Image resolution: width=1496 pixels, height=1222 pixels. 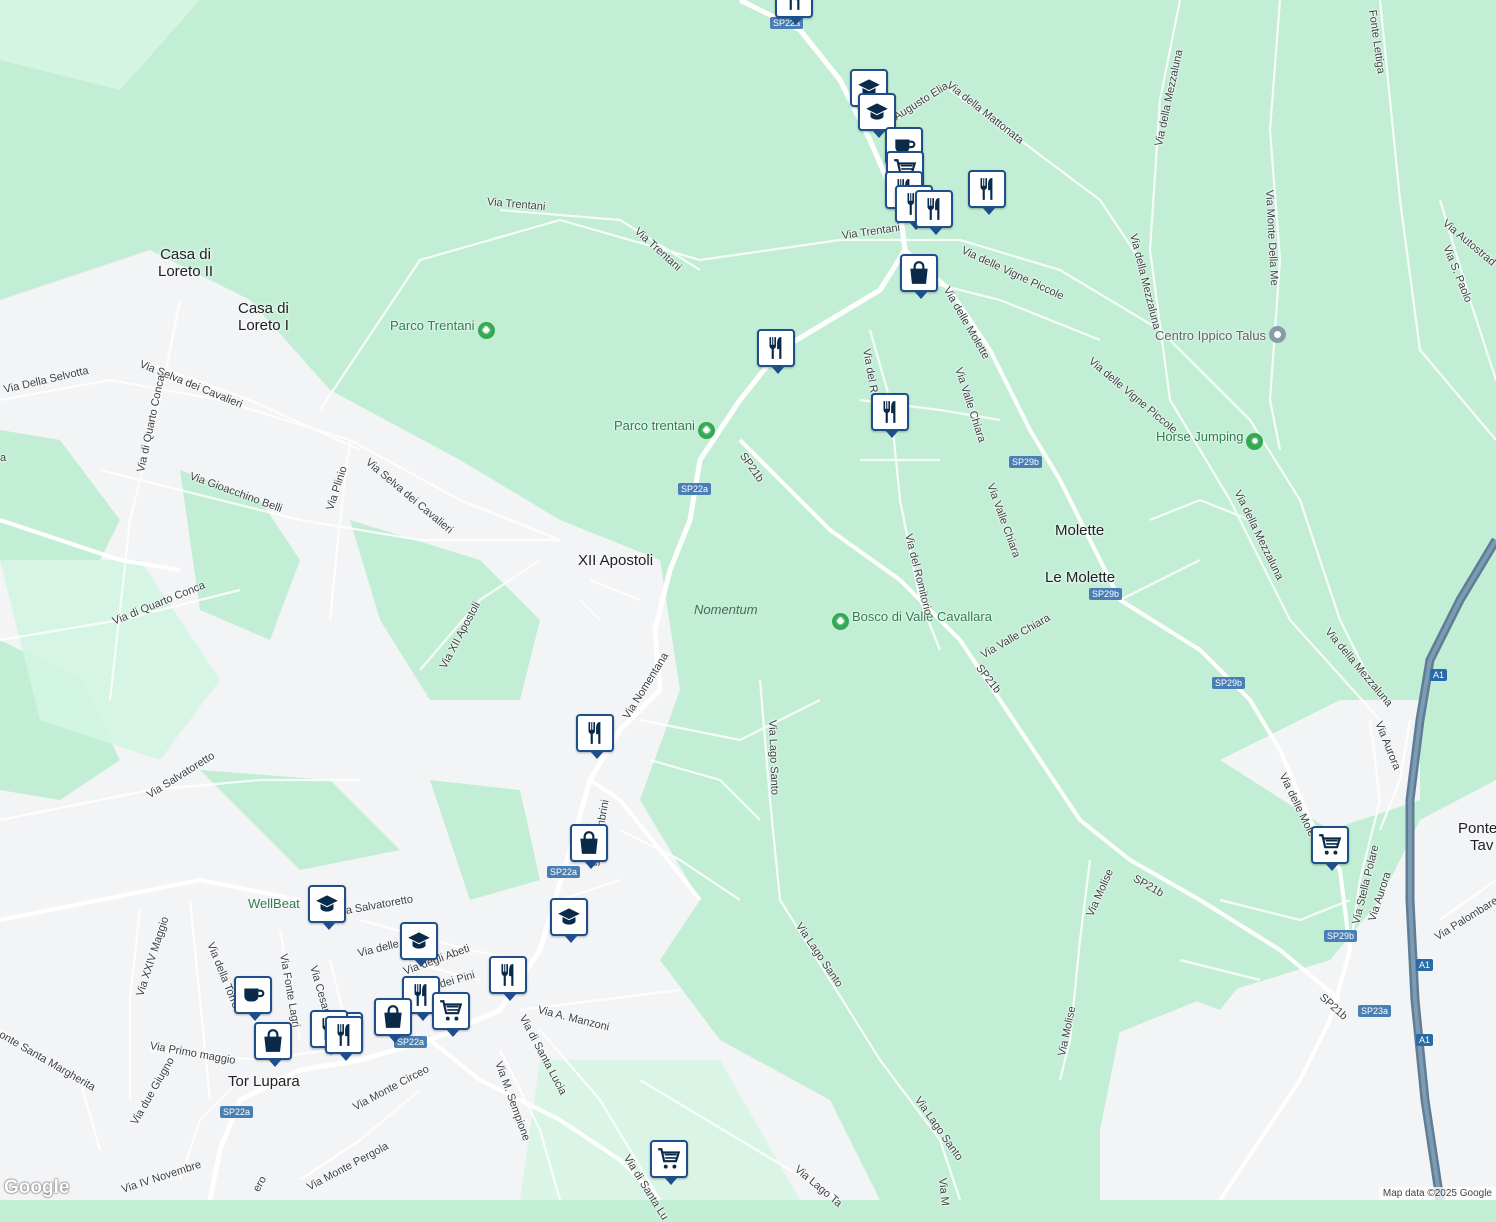 I want to click on map-marker-cafe, so click(x=253, y=998).